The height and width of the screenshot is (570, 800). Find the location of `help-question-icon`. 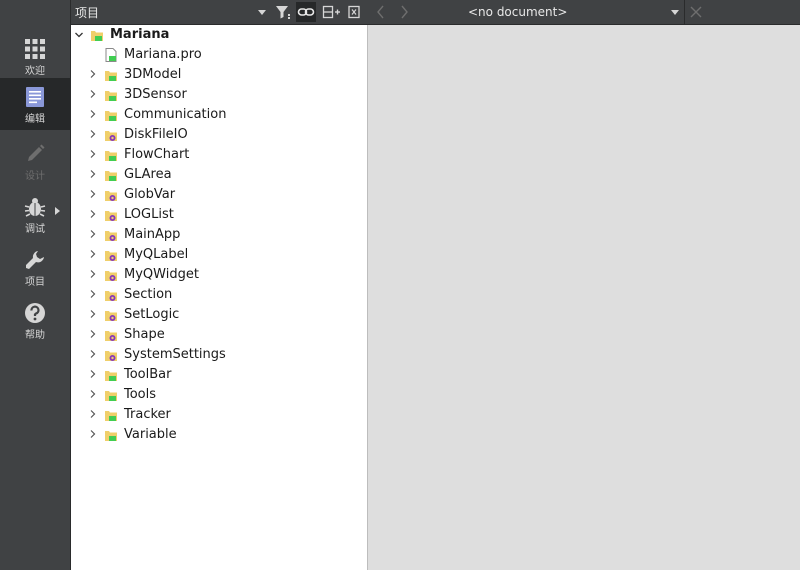

help-question-icon is located at coordinates (35, 313).